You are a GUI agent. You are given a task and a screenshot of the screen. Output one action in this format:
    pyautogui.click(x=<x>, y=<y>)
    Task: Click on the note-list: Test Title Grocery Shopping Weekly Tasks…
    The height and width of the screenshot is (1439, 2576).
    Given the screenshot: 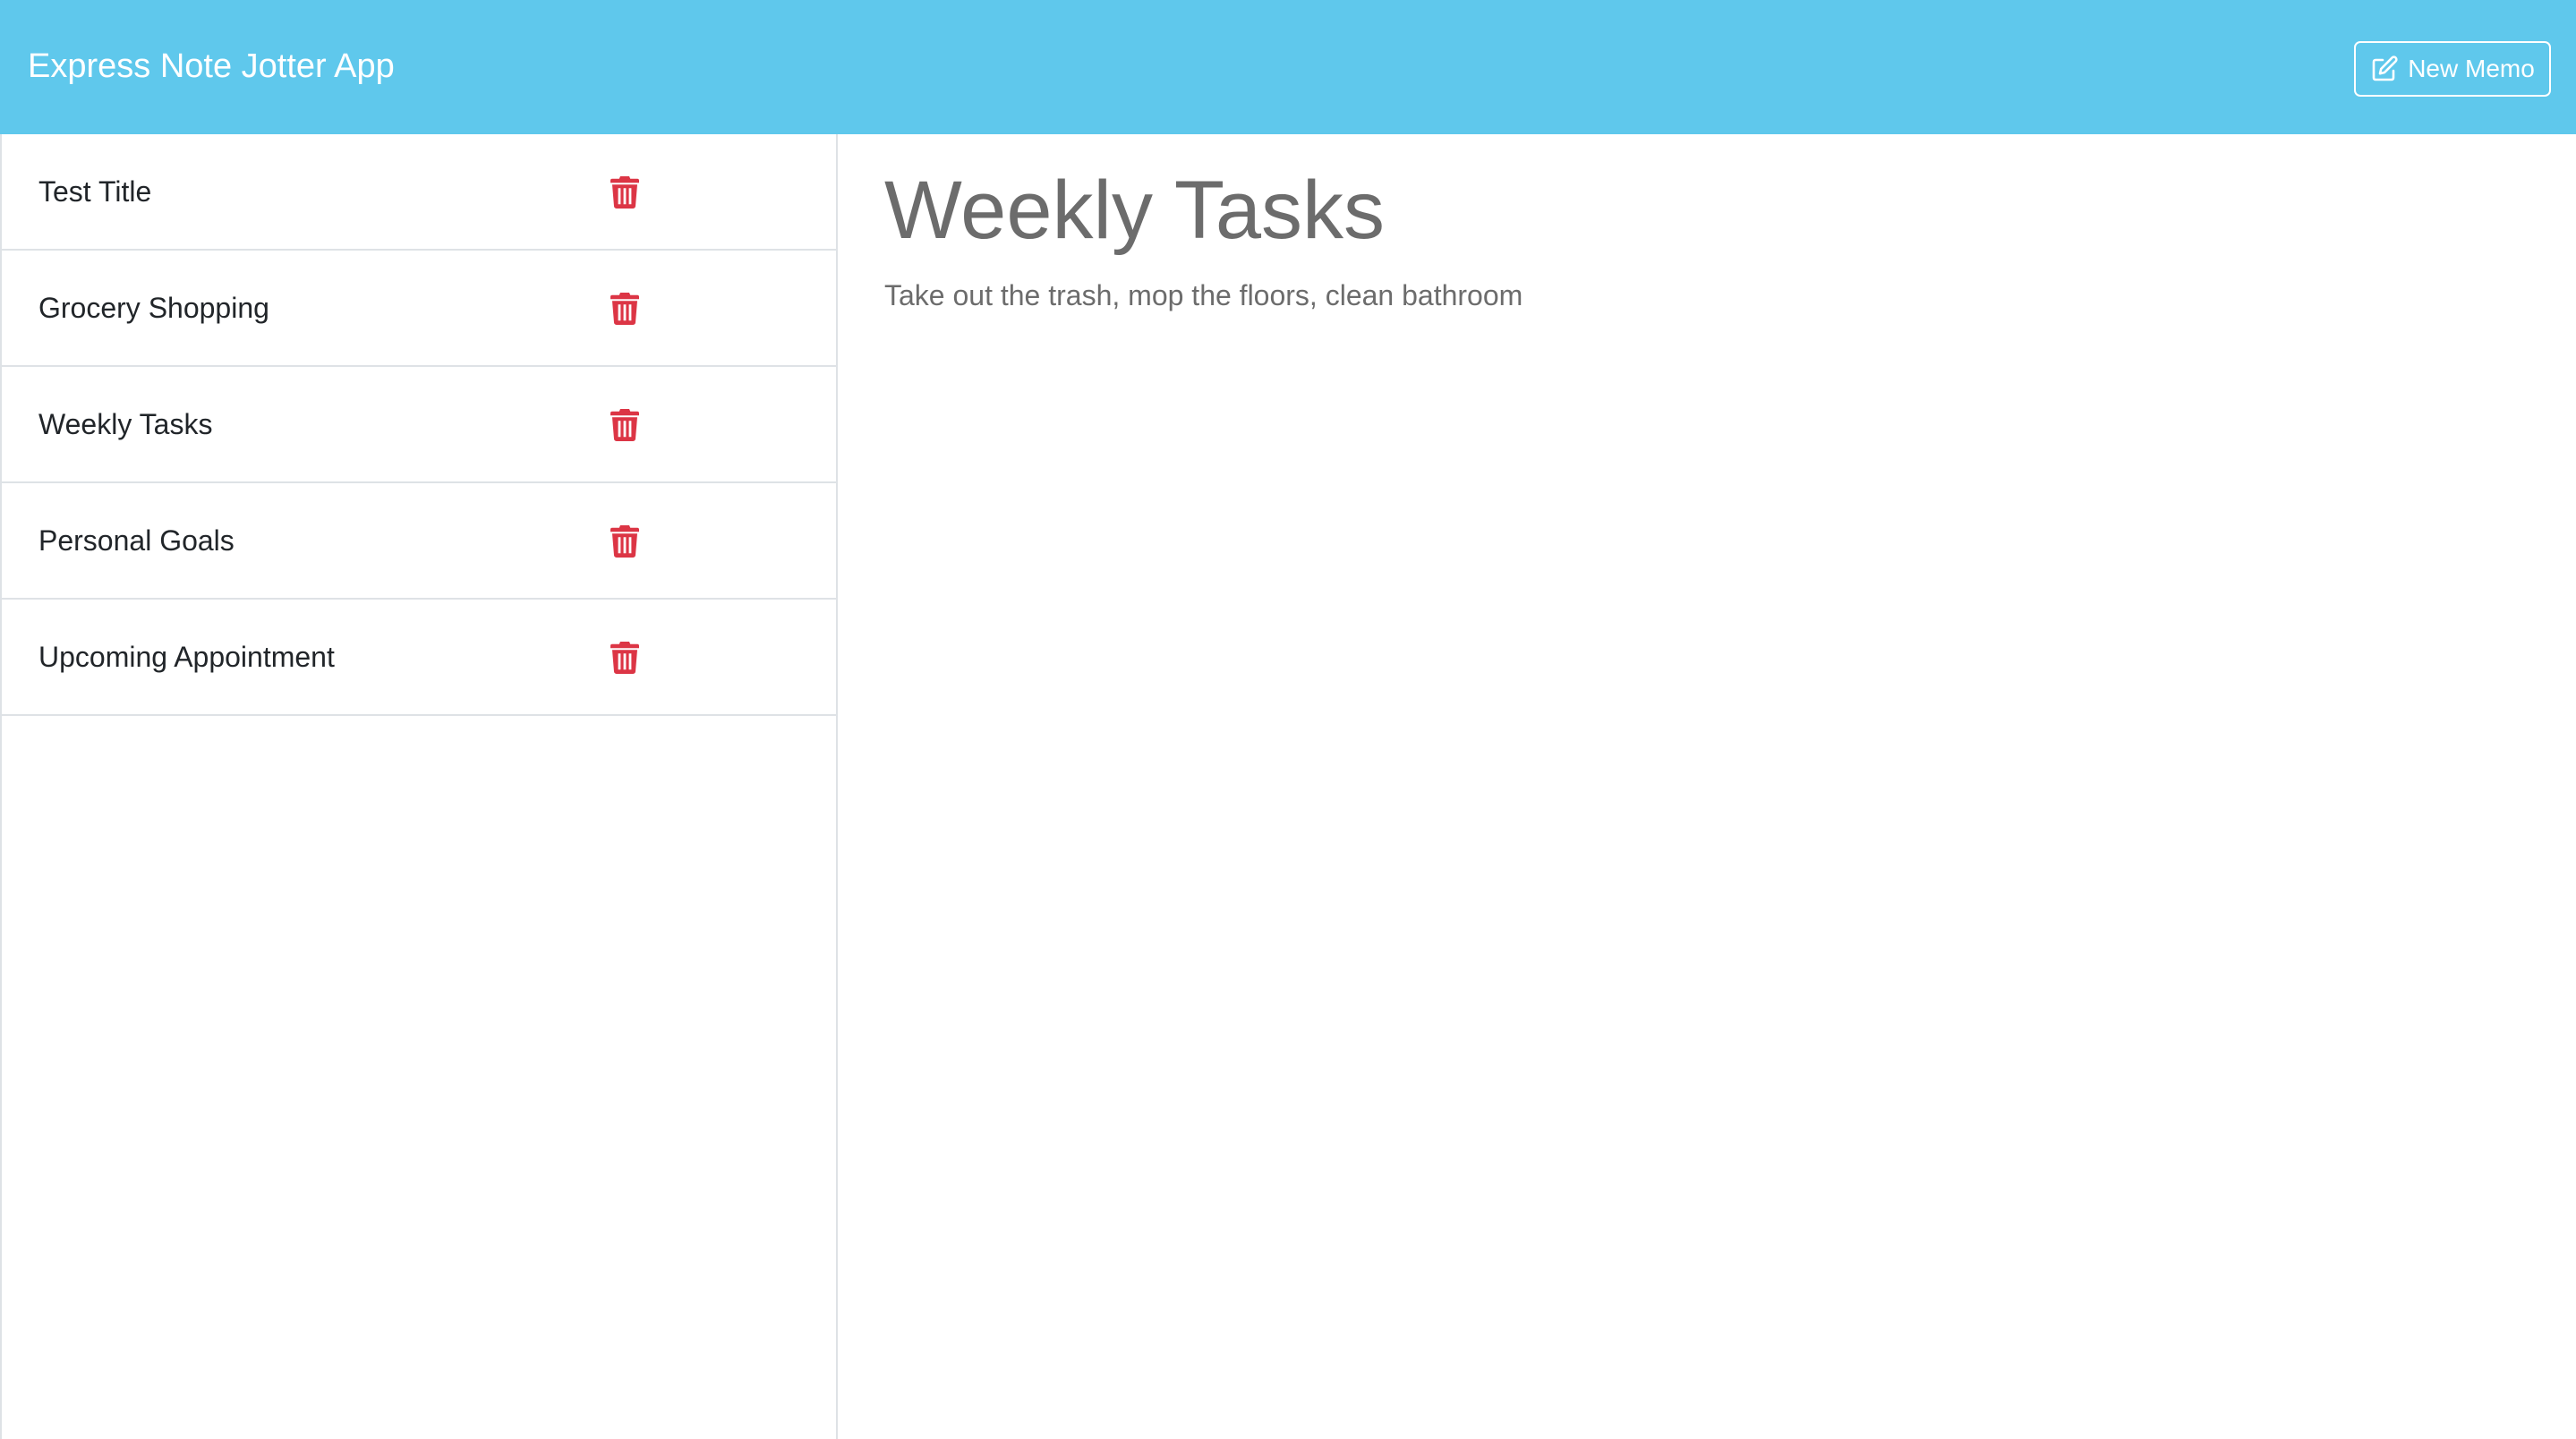 What is the action you would take?
    pyautogui.click(x=419, y=425)
    